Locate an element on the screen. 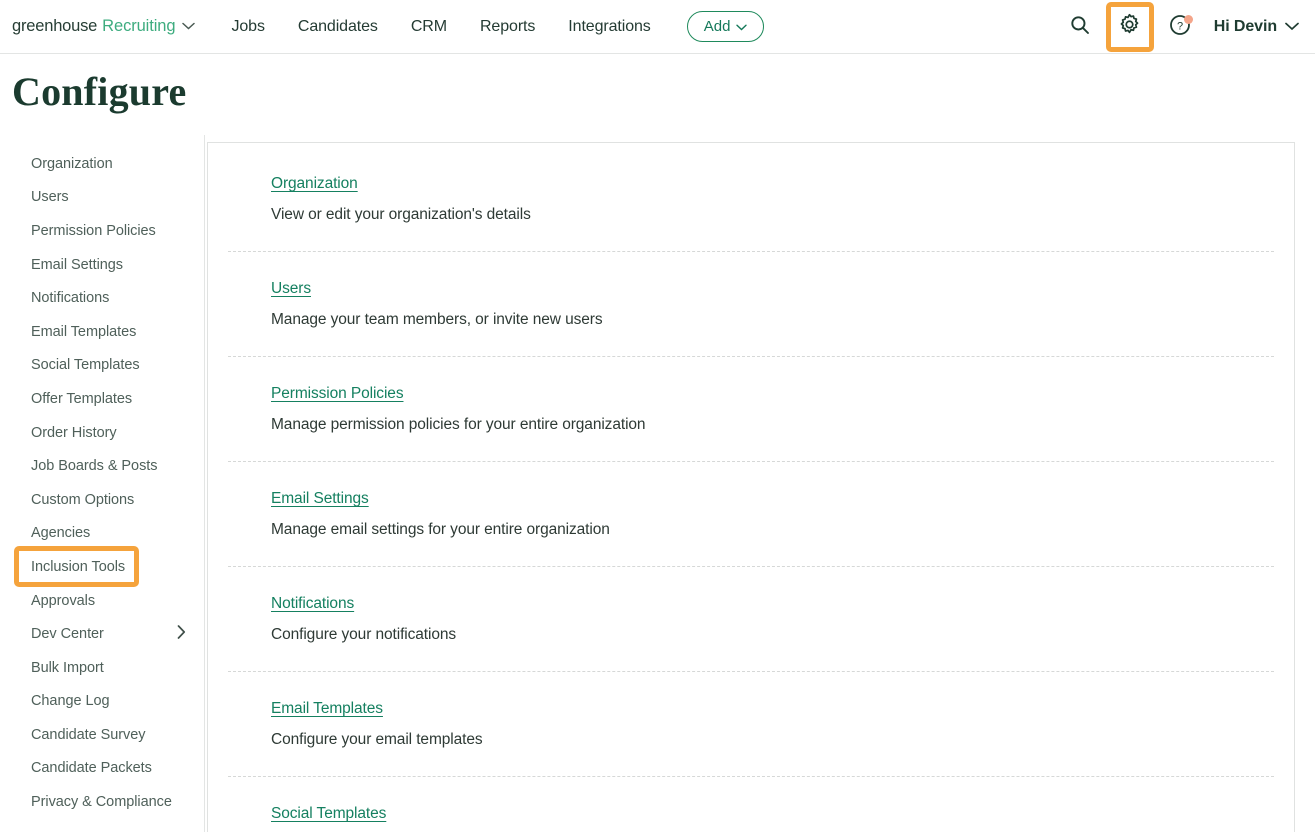 The height and width of the screenshot is (834, 1315). highlight-box: Inclusion Tools is located at coordinates (77, 567).